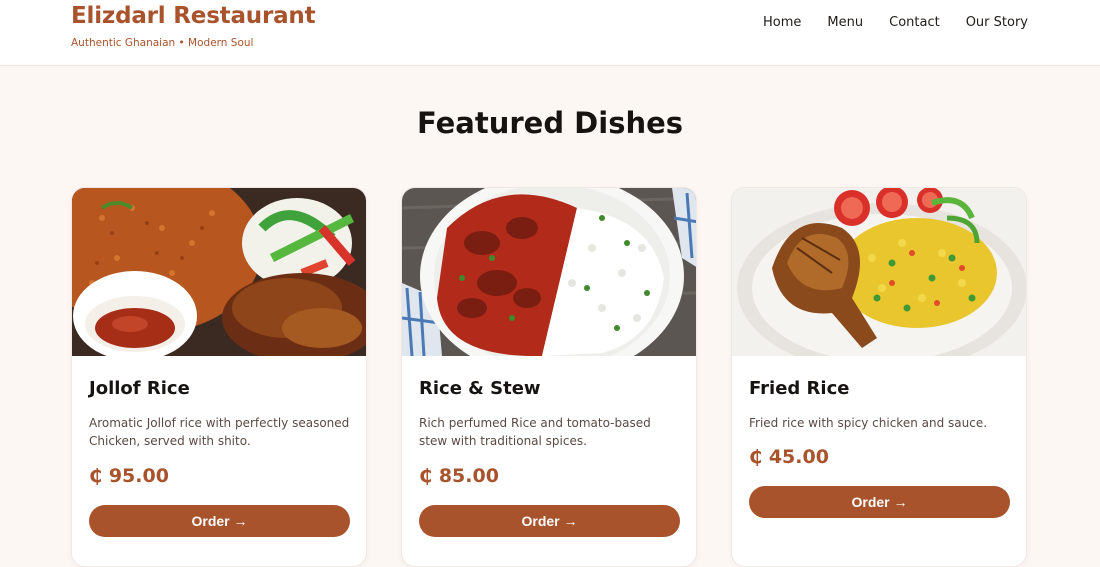 This screenshot has width=1100, height=567. Describe the element at coordinates (162, 43) in the screenshot. I see `brand-tagline: Authentic Ghanaian • Modern Soul` at that location.